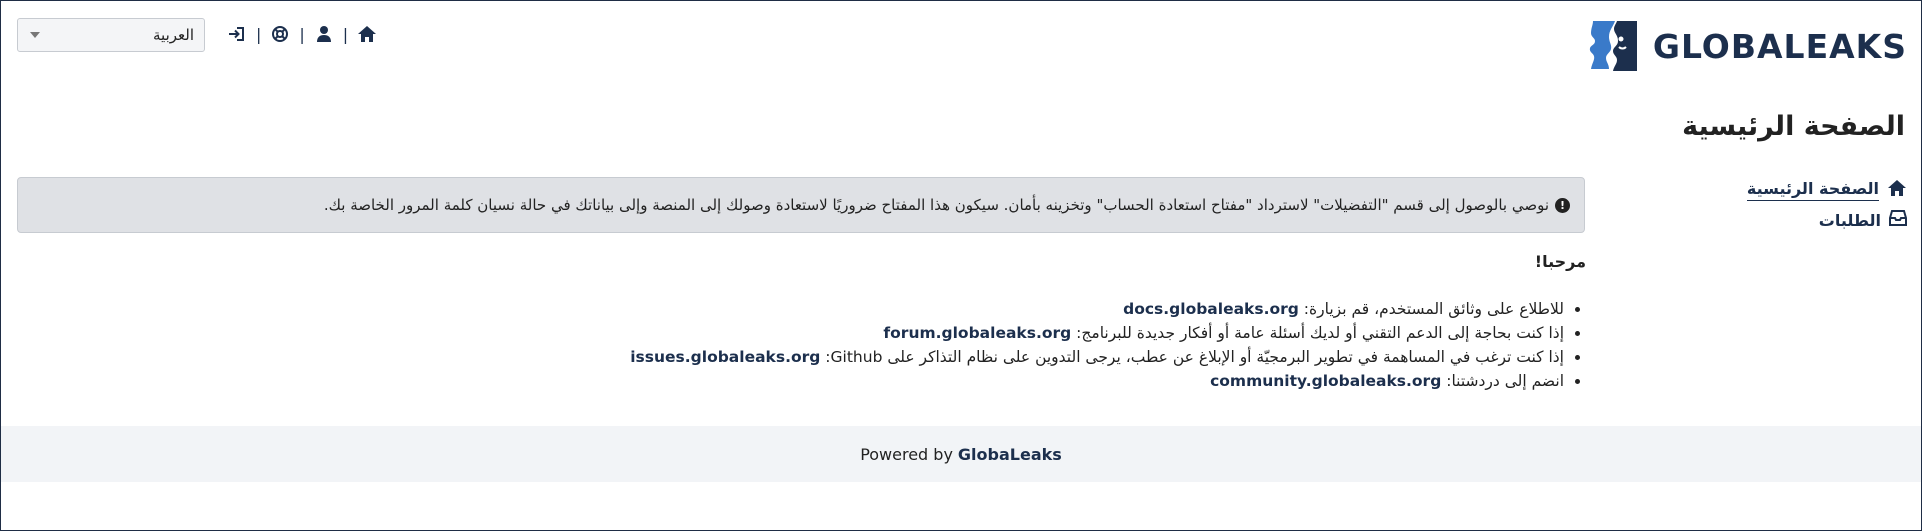 The height and width of the screenshot is (531, 1922). I want to click on user-icon, so click(324, 34).